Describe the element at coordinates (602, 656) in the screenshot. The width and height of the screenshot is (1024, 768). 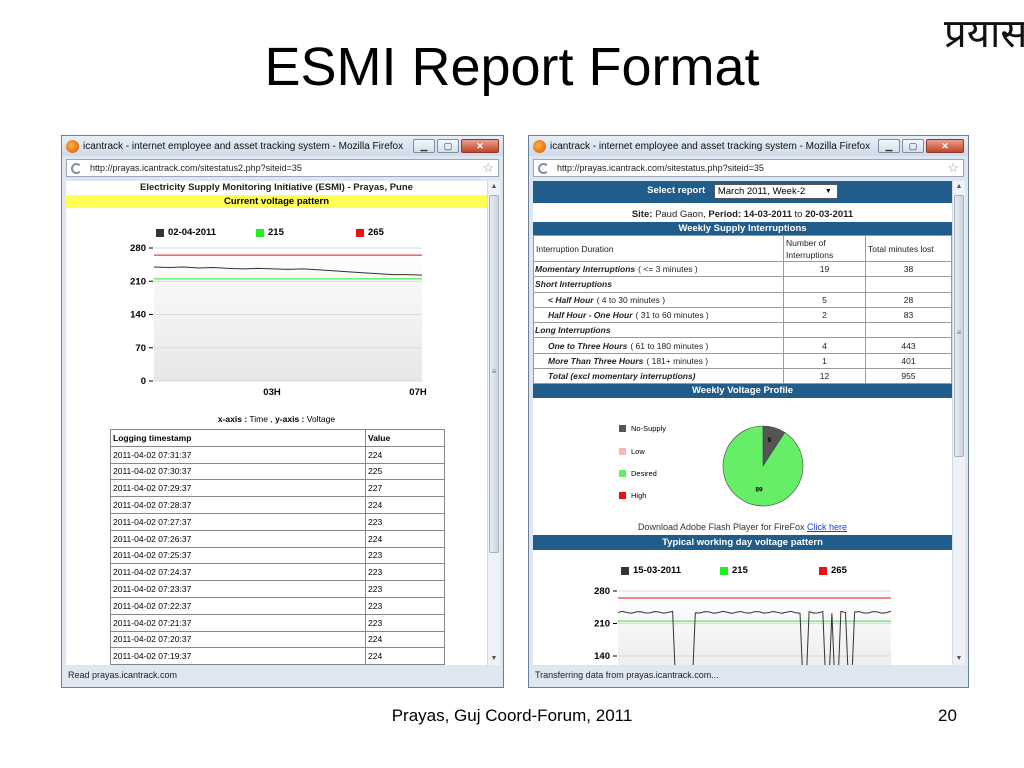
I see `y-tick-label: 140` at that location.